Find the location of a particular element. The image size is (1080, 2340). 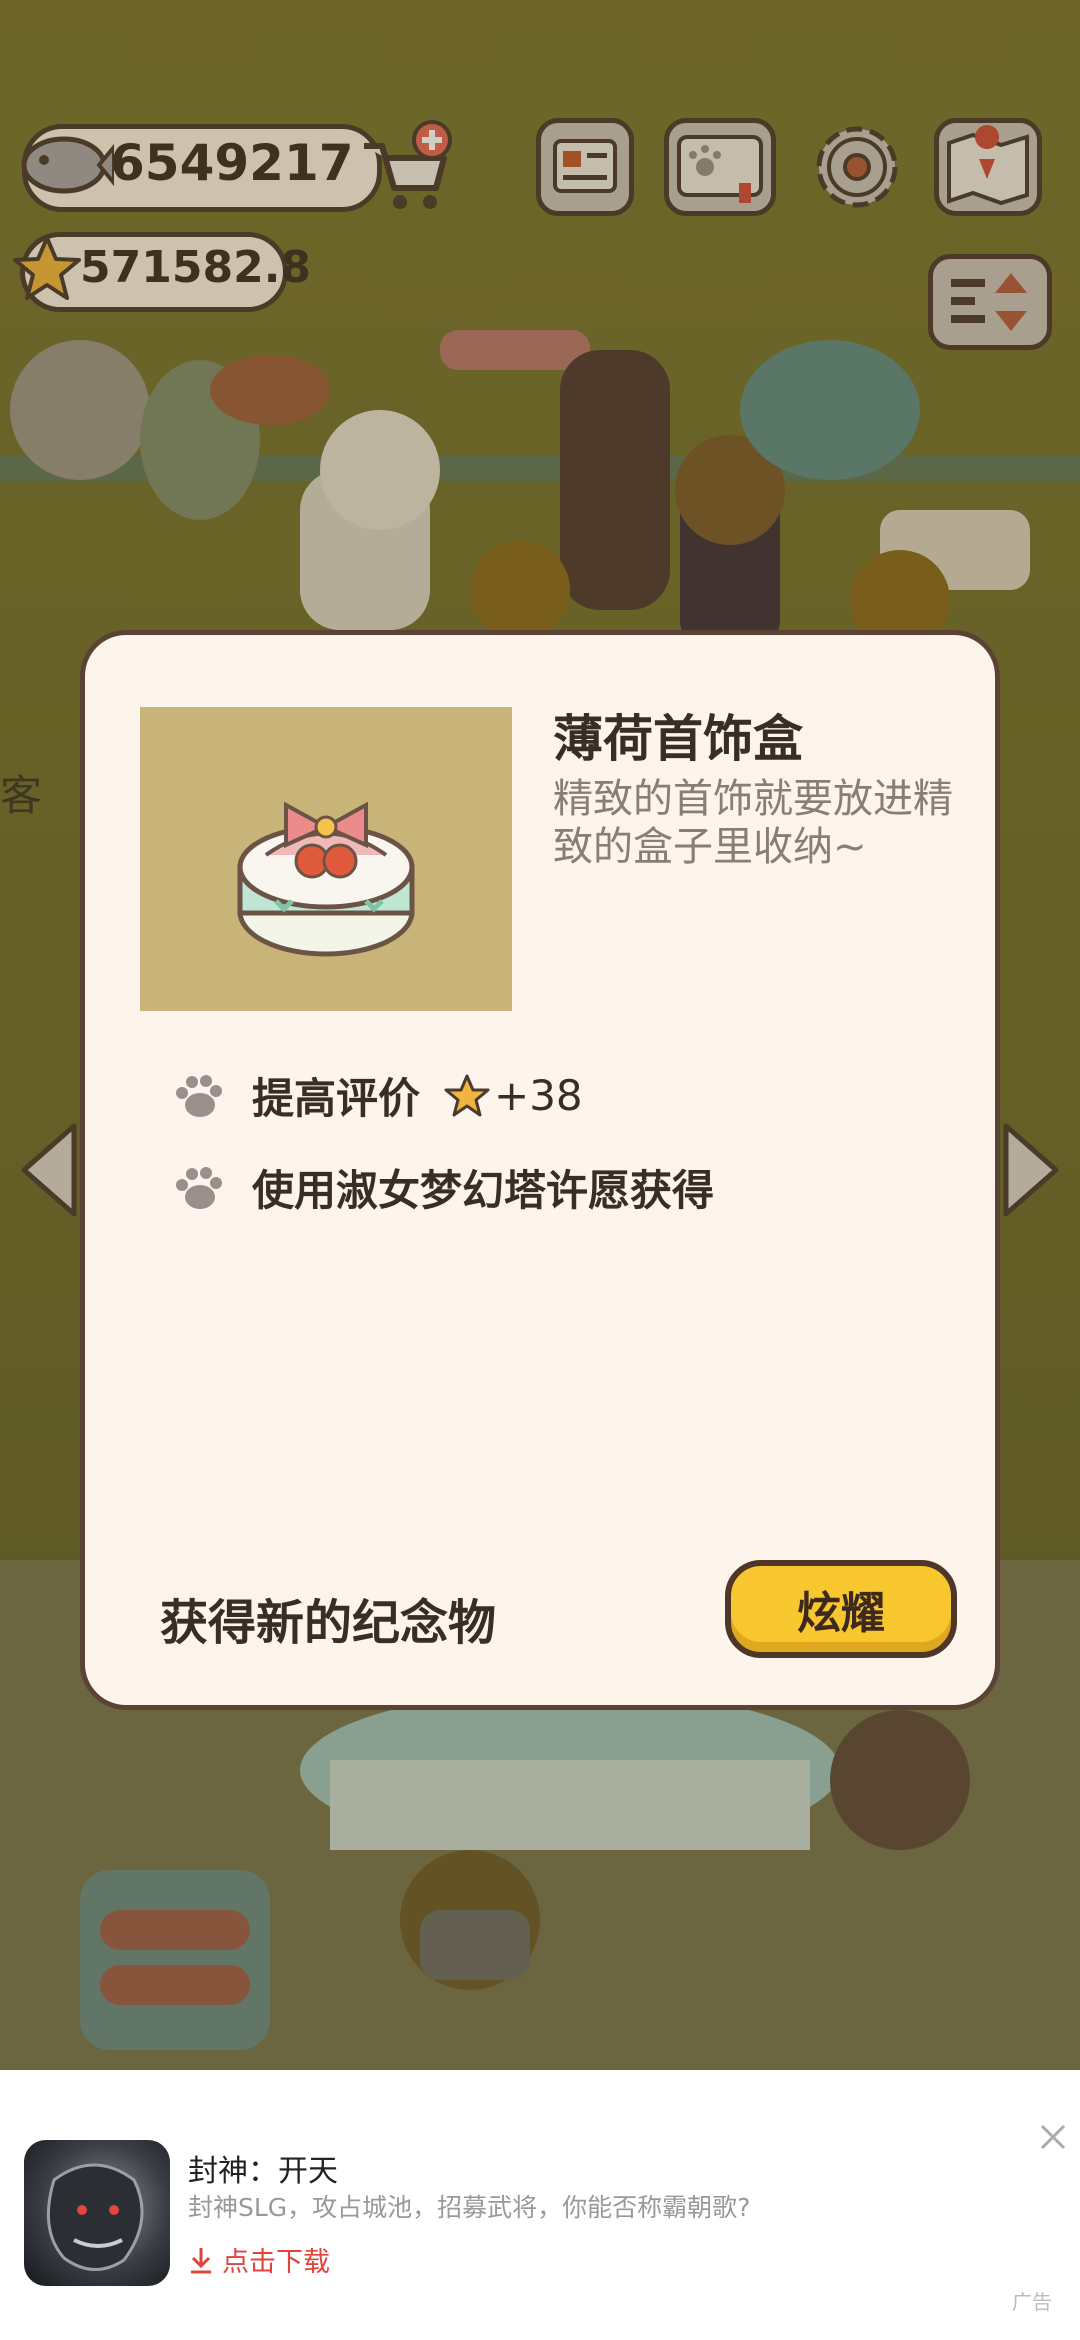

attribute-source: 使用淑女梦幻塔许愿获得 is located at coordinates (442, 1187).